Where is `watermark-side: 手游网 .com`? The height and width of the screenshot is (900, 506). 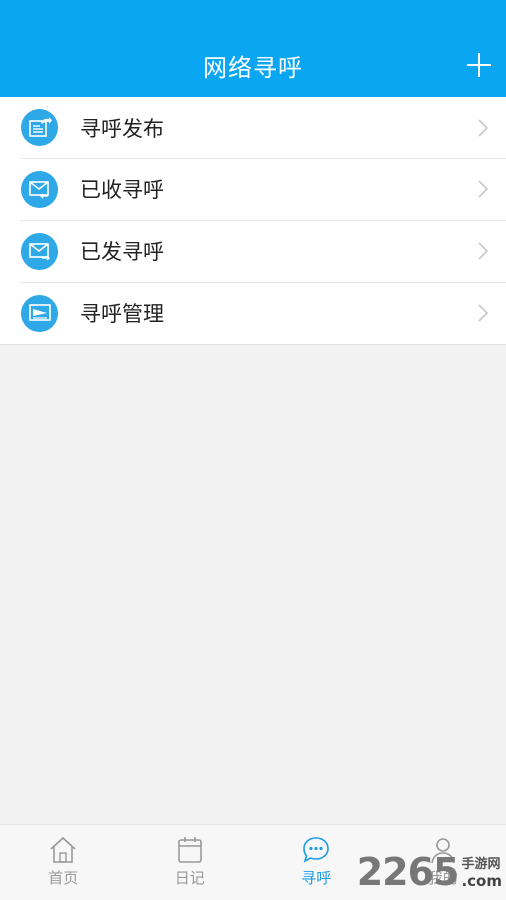 watermark-side: 手游网 .com is located at coordinates (481, 871).